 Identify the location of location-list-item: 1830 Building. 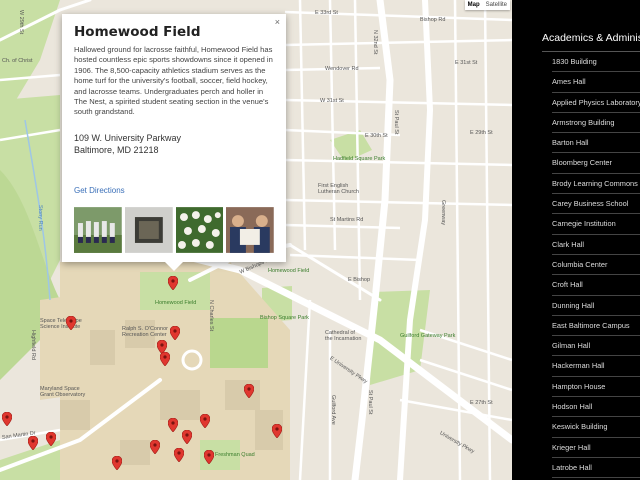
(596, 62).